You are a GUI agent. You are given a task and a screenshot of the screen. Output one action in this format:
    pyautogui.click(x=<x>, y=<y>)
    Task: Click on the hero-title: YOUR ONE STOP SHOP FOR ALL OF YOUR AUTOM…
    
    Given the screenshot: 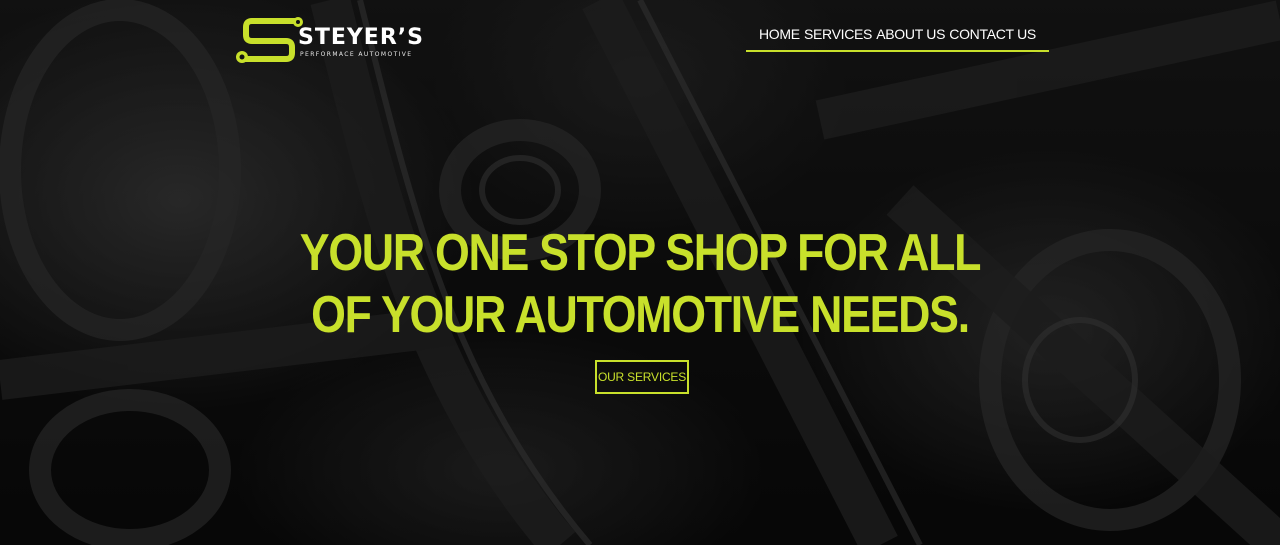 What is the action you would take?
    pyautogui.click(x=640, y=284)
    